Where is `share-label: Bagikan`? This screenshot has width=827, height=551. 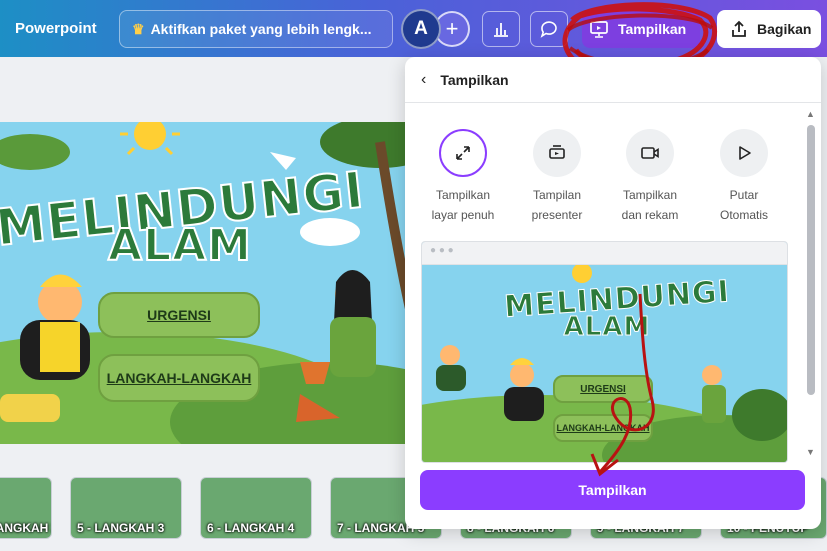 share-label: Bagikan is located at coordinates (784, 29).